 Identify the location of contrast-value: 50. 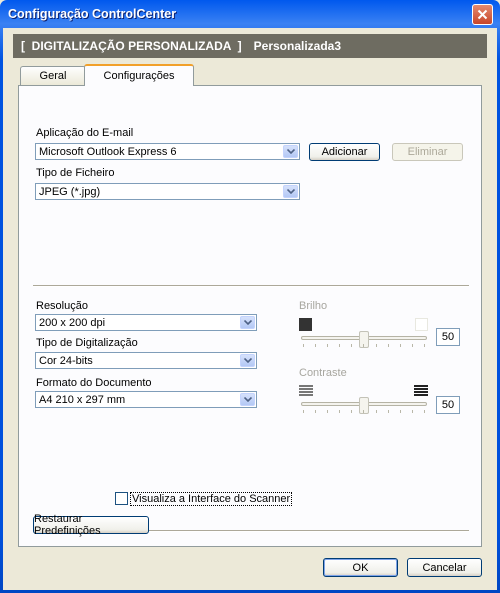
(448, 405).